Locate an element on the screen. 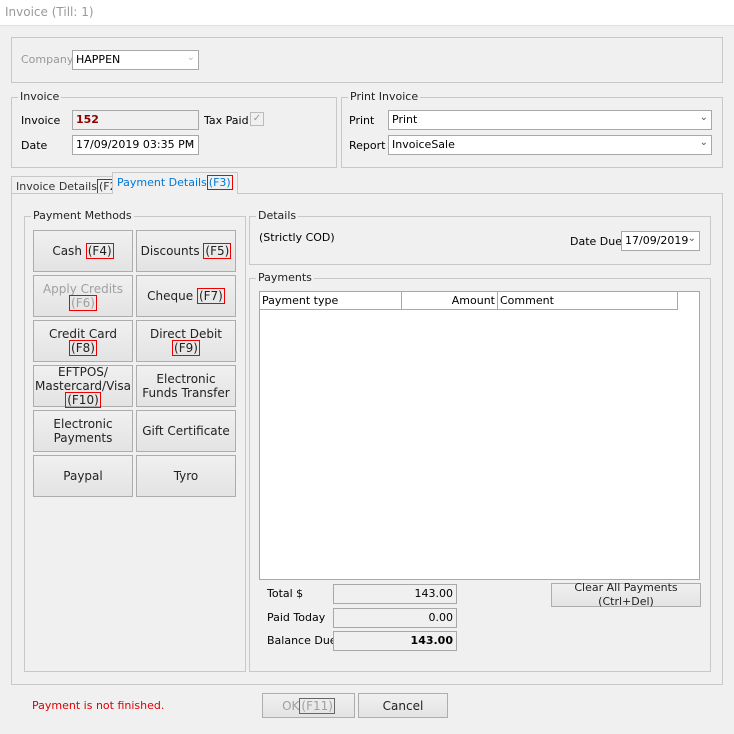 The image size is (734, 734). payment-method-cheque-button: Cheque (F7) is located at coordinates (186, 296).